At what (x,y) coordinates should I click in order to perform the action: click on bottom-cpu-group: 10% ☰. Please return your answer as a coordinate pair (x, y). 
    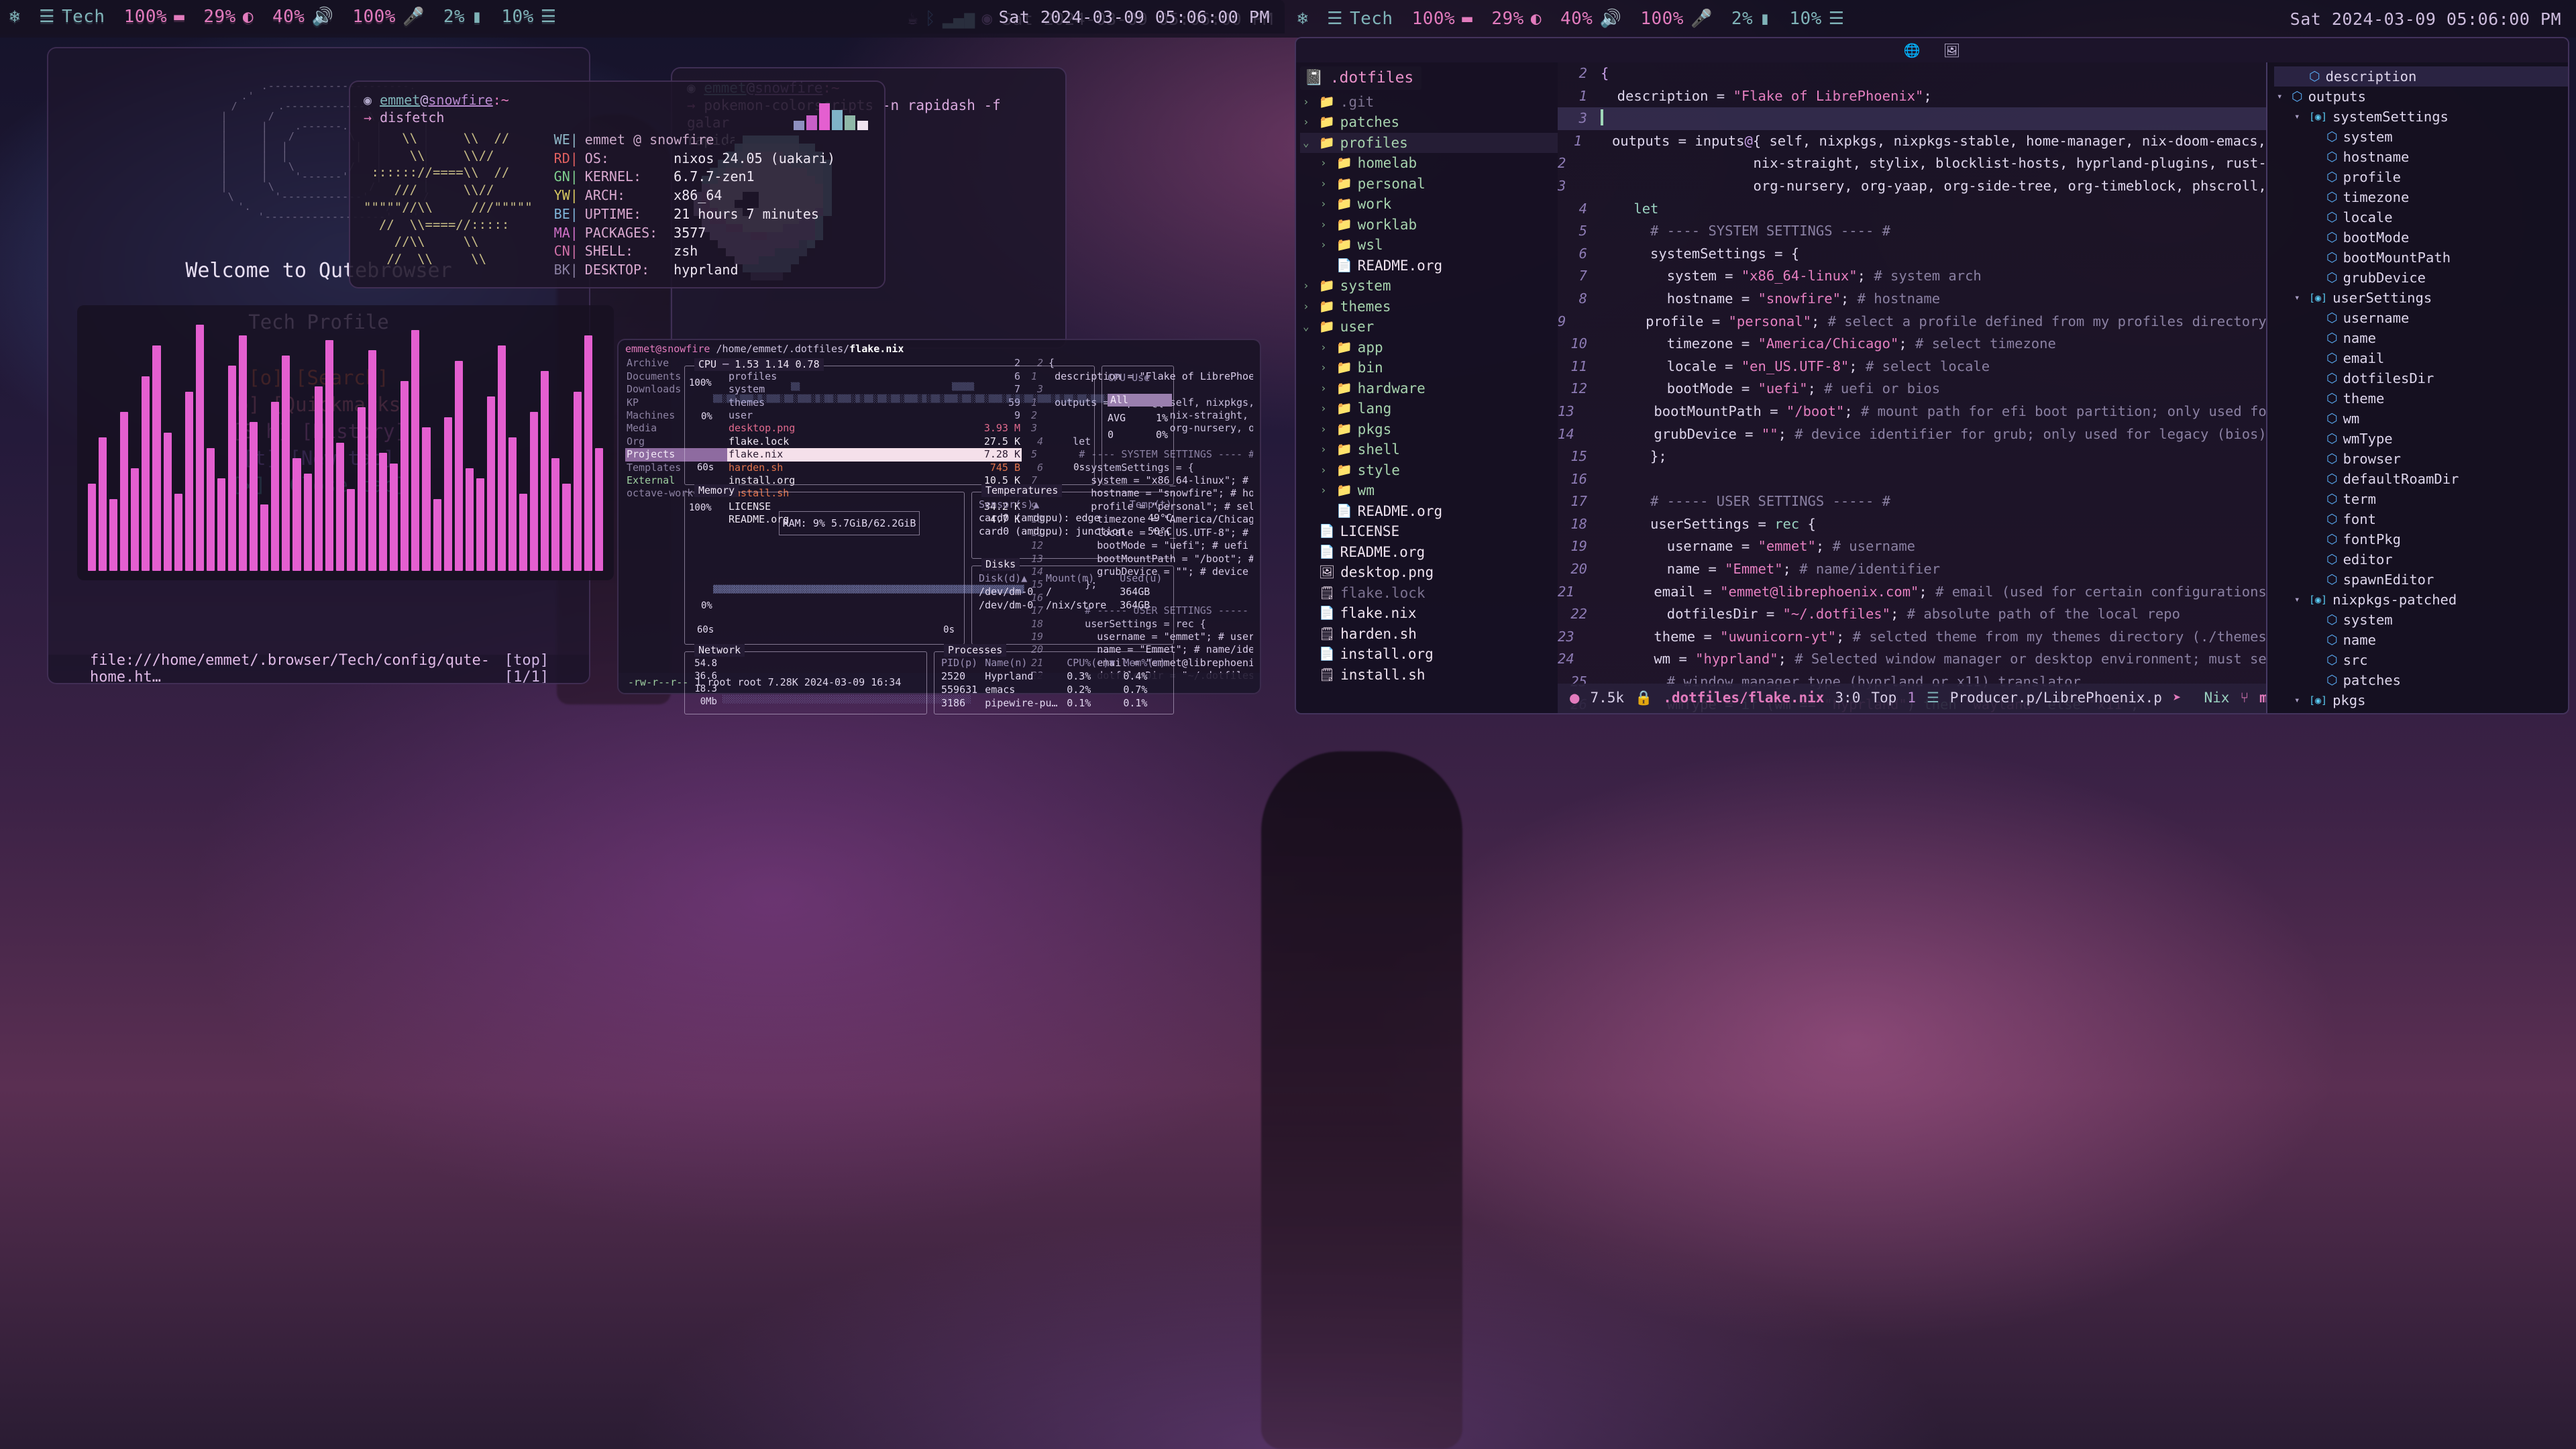
    Looking at the image, I should click on (529, 17).